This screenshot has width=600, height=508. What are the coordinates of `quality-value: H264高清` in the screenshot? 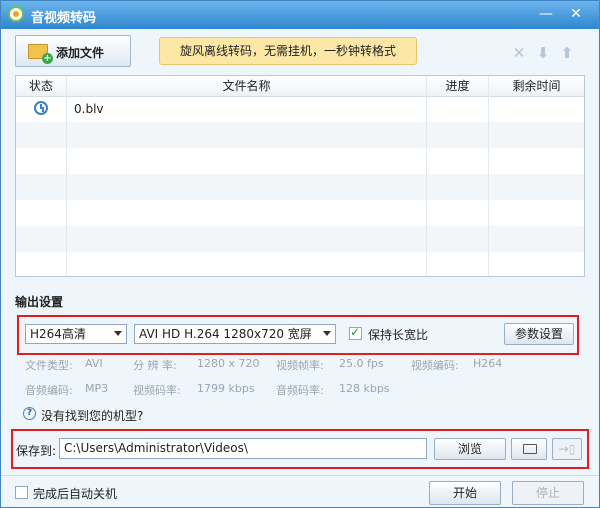 It's located at (58, 334).